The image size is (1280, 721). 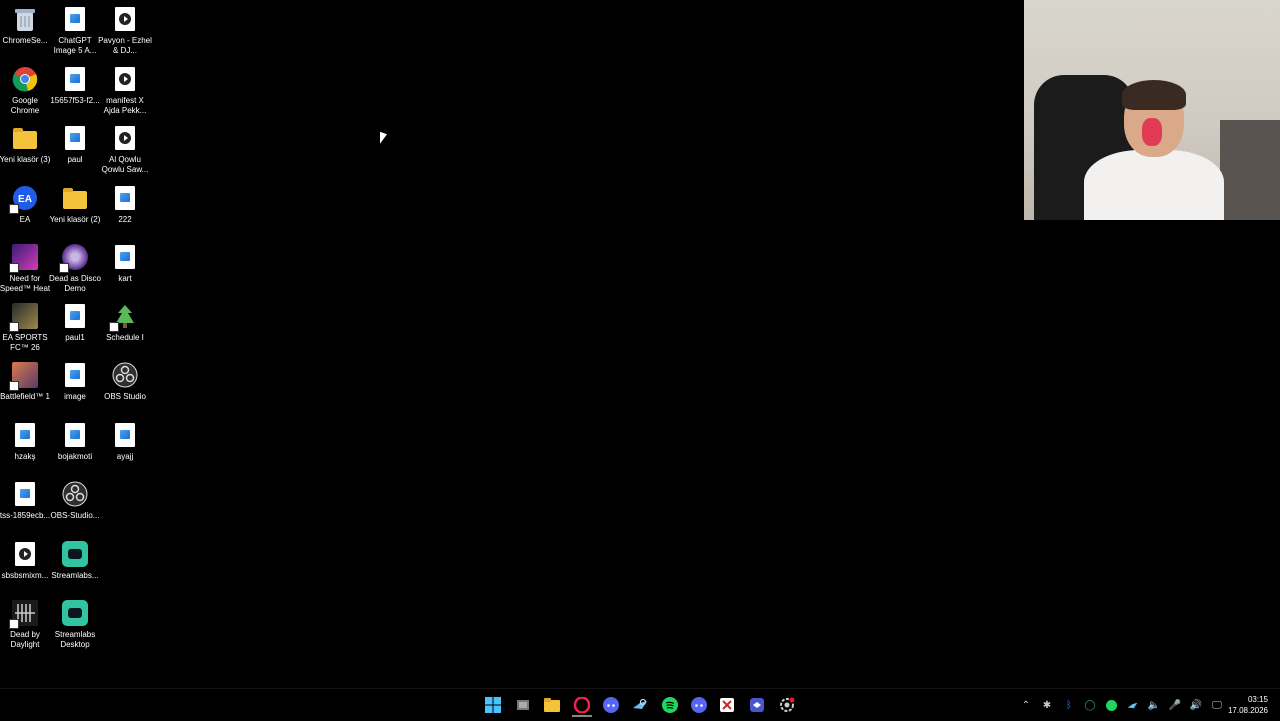 What do you see at coordinates (75, 337) in the screenshot?
I see `desktop-icon-label: paul1` at bounding box center [75, 337].